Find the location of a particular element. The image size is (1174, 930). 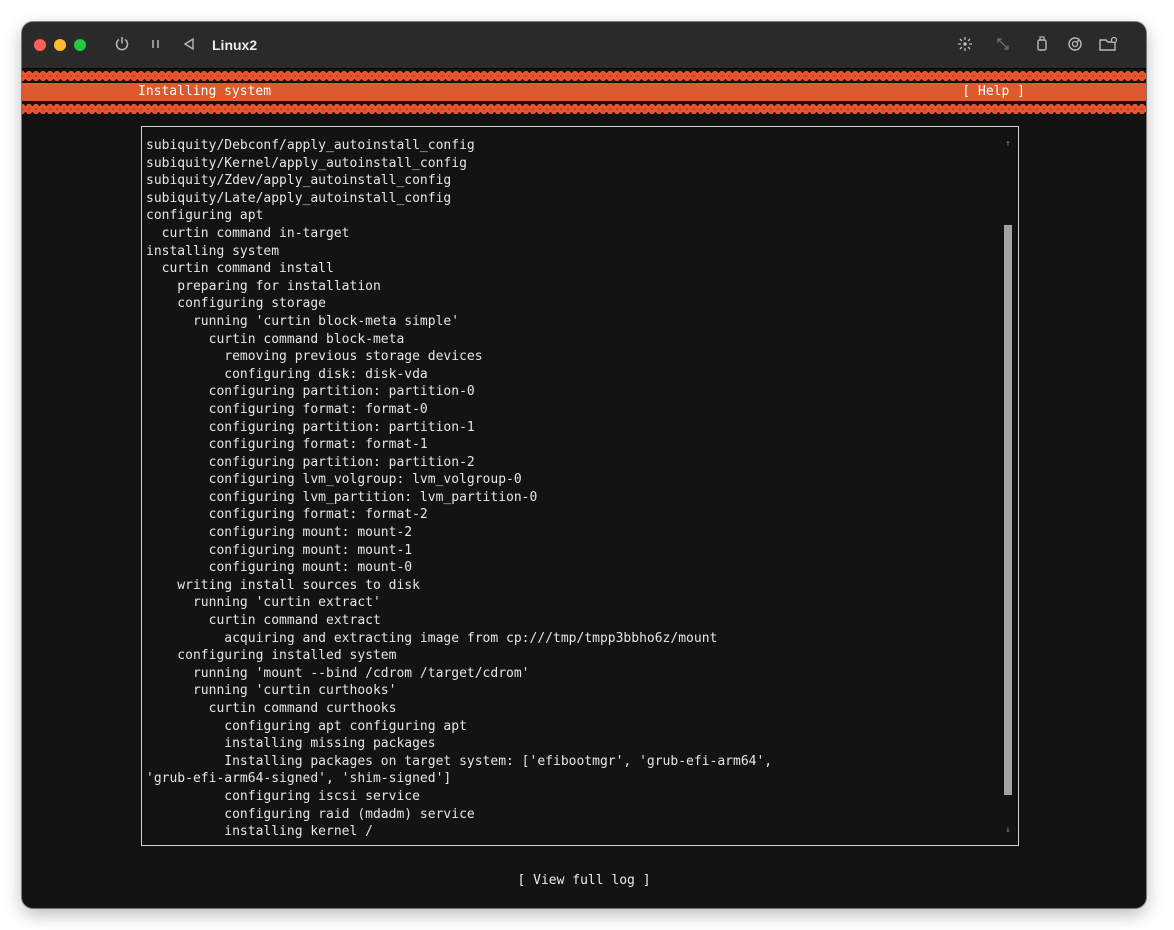

page-title: Installing system is located at coordinates (205, 91).